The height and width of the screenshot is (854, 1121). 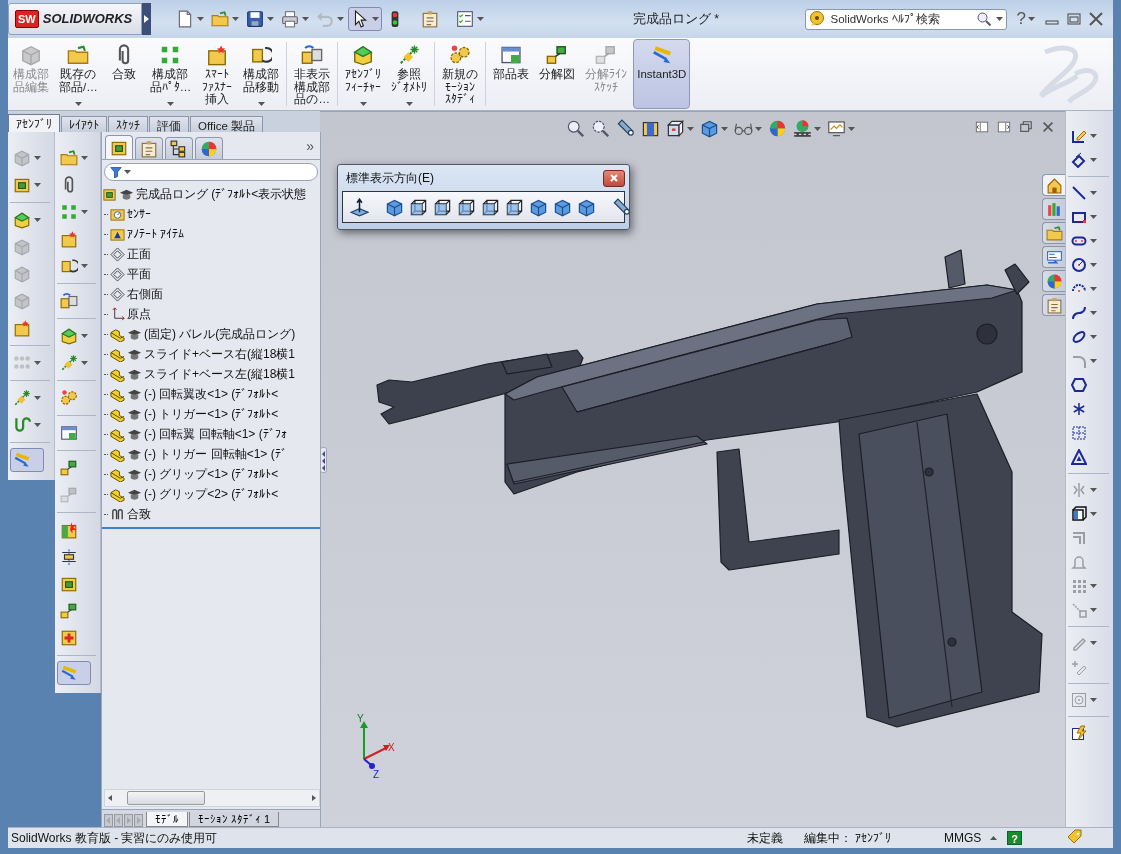 What do you see at coordinates (234, 819) in the screenshot?
I see `tab: ﾓｰｼｮﾝ ｽﾀﾃﾞｨ 1` at bounding box center [234, 819].